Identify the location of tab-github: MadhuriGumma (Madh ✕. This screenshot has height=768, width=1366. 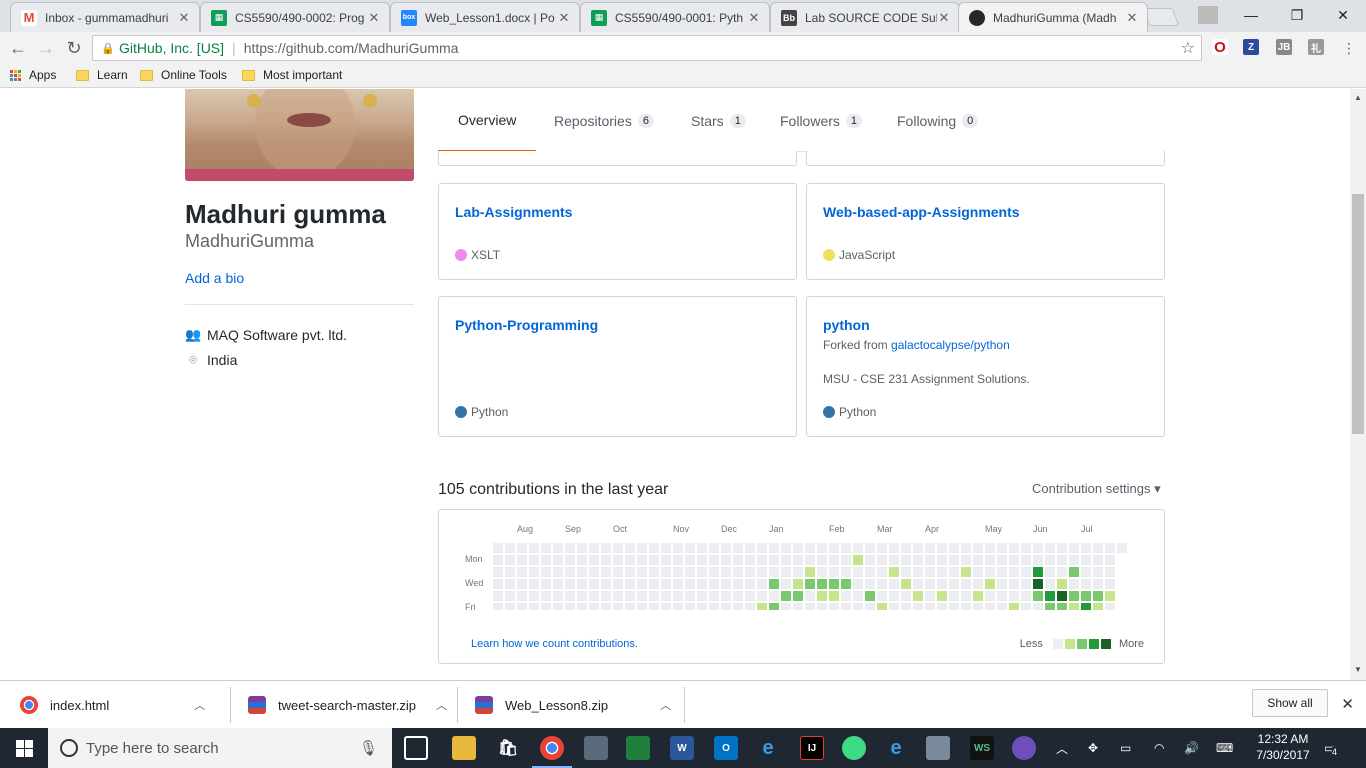
(1053, 17).